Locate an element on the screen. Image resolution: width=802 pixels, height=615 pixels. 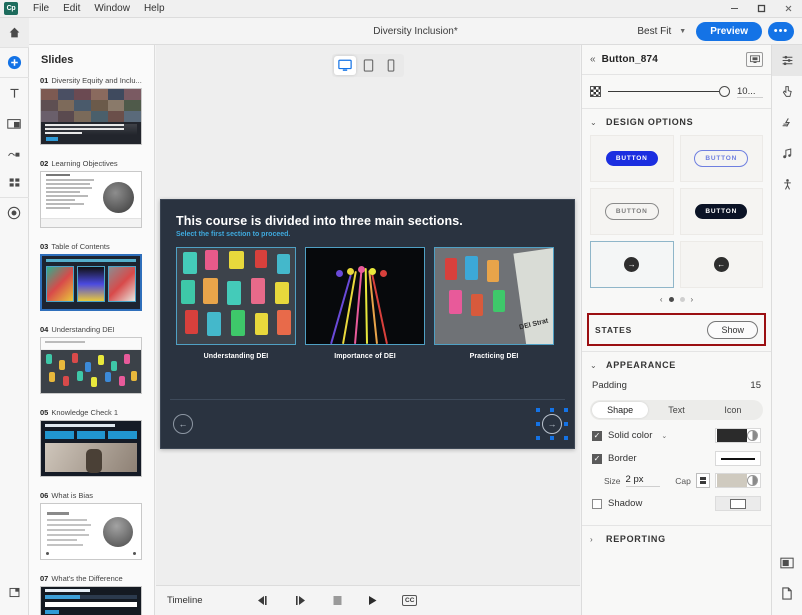
section-card: DEI Strat Practicing DEI is located at coordinates (494, 303).